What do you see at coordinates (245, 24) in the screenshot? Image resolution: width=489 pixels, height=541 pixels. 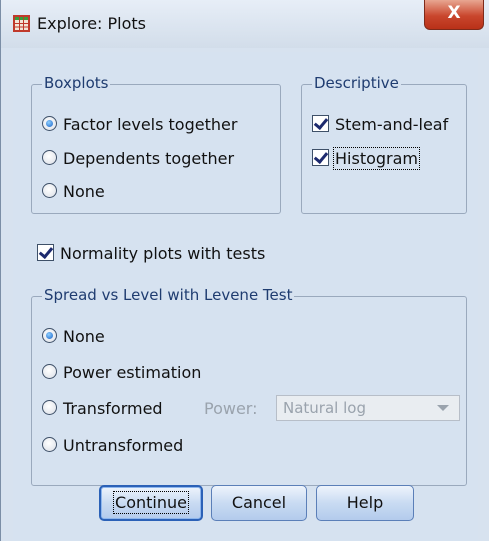 I see `title-bar: Explore: Plots X` at bounding box center [245, 24].